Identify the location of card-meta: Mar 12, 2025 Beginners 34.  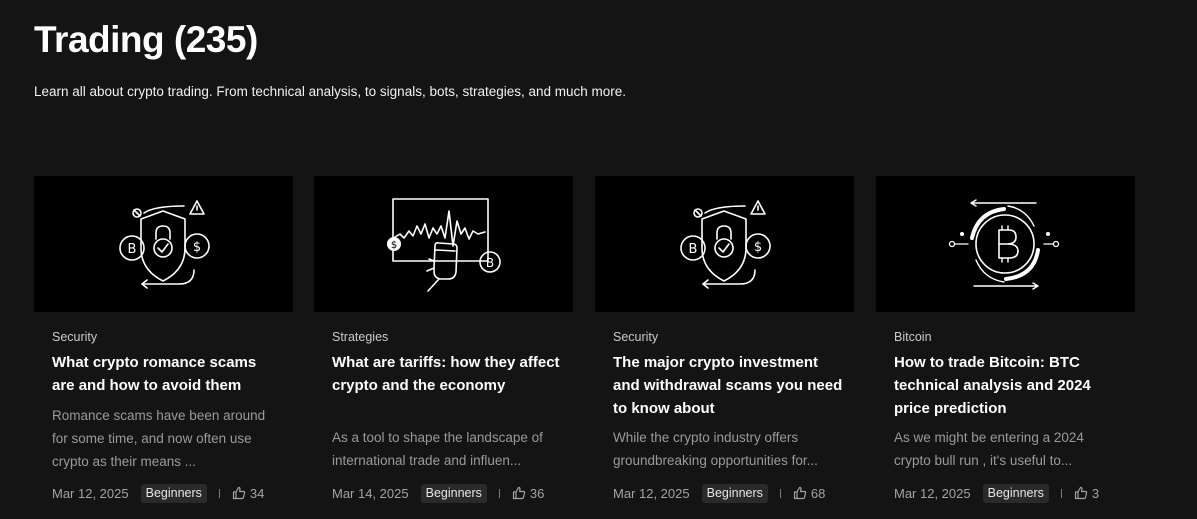
(158, 493).